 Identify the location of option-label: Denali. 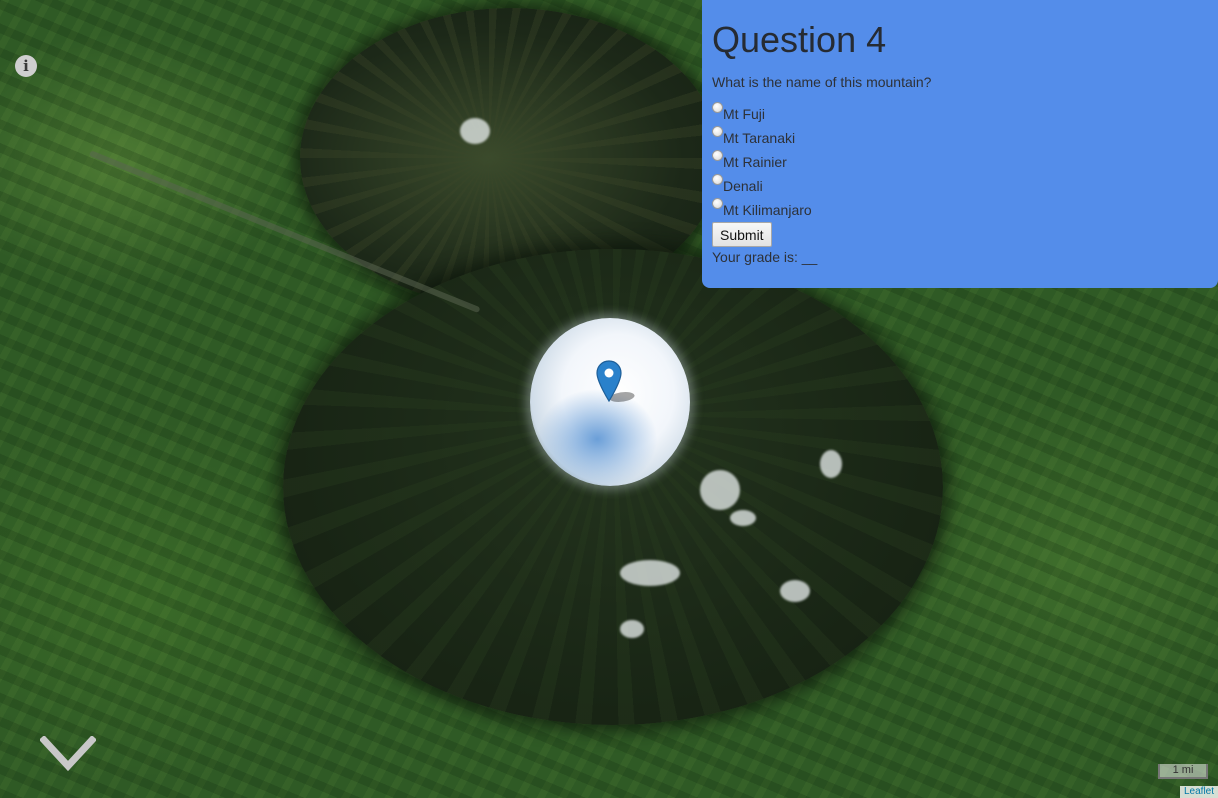
(743, 186).